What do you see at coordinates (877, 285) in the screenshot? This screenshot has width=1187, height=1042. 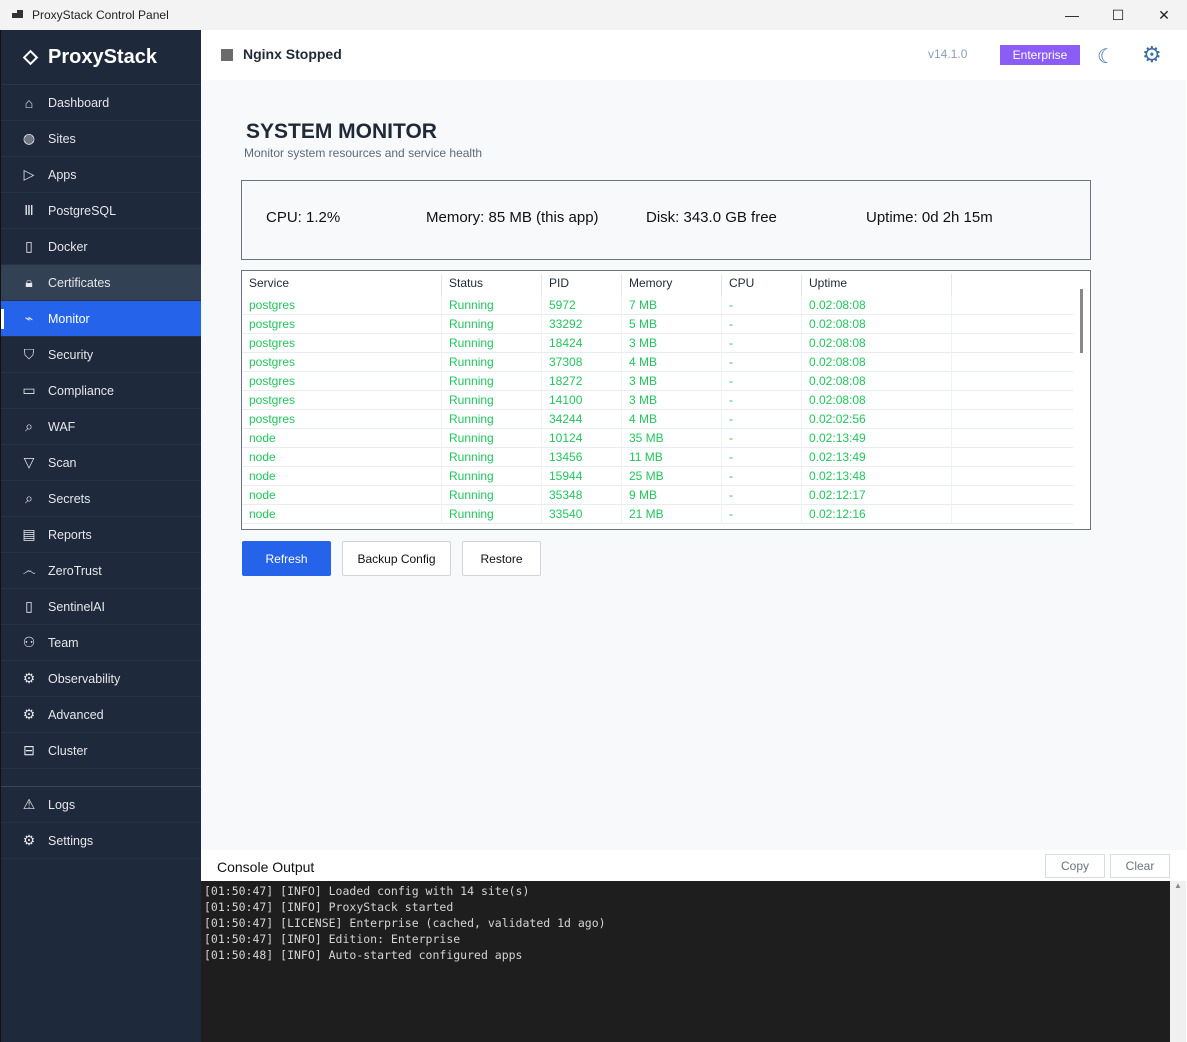 I see `column-header-uptime: Uptime` at bounding box center [877, 285].